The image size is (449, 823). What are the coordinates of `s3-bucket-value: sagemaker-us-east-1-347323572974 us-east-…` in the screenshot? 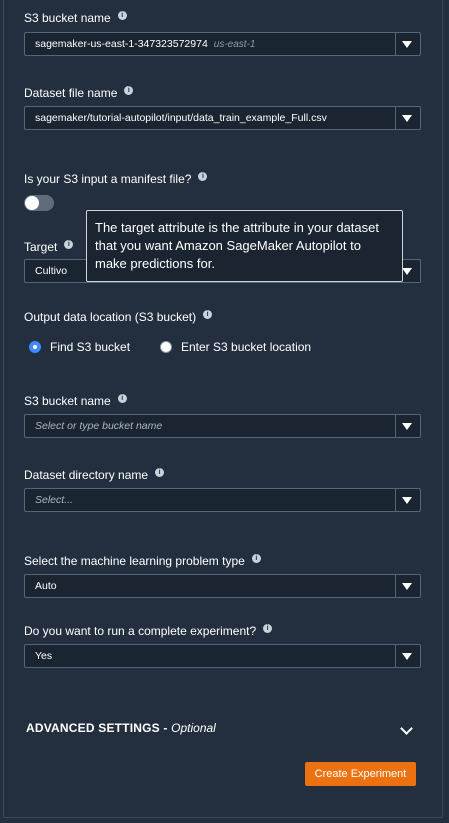 It's located at (145, 44).